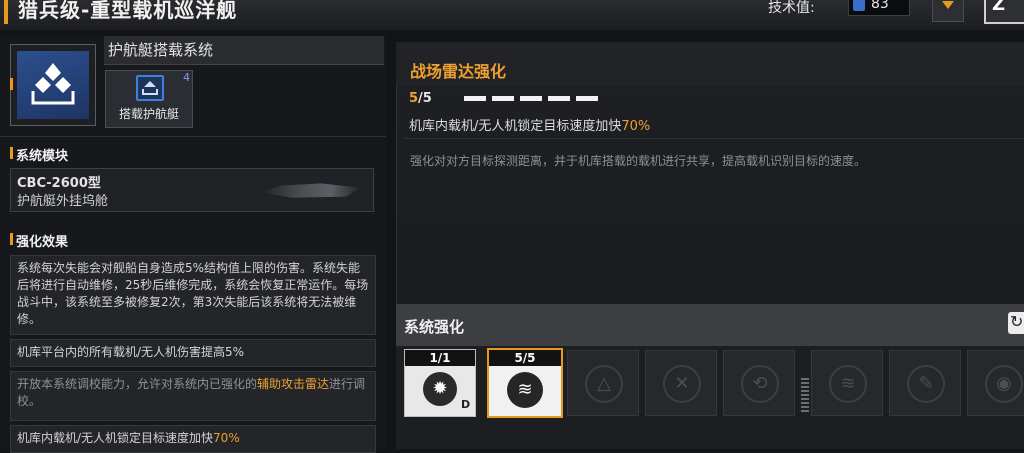 The height and width of the screenshot is (453, 1024). I want to click on system-icon, so click(53, 85).